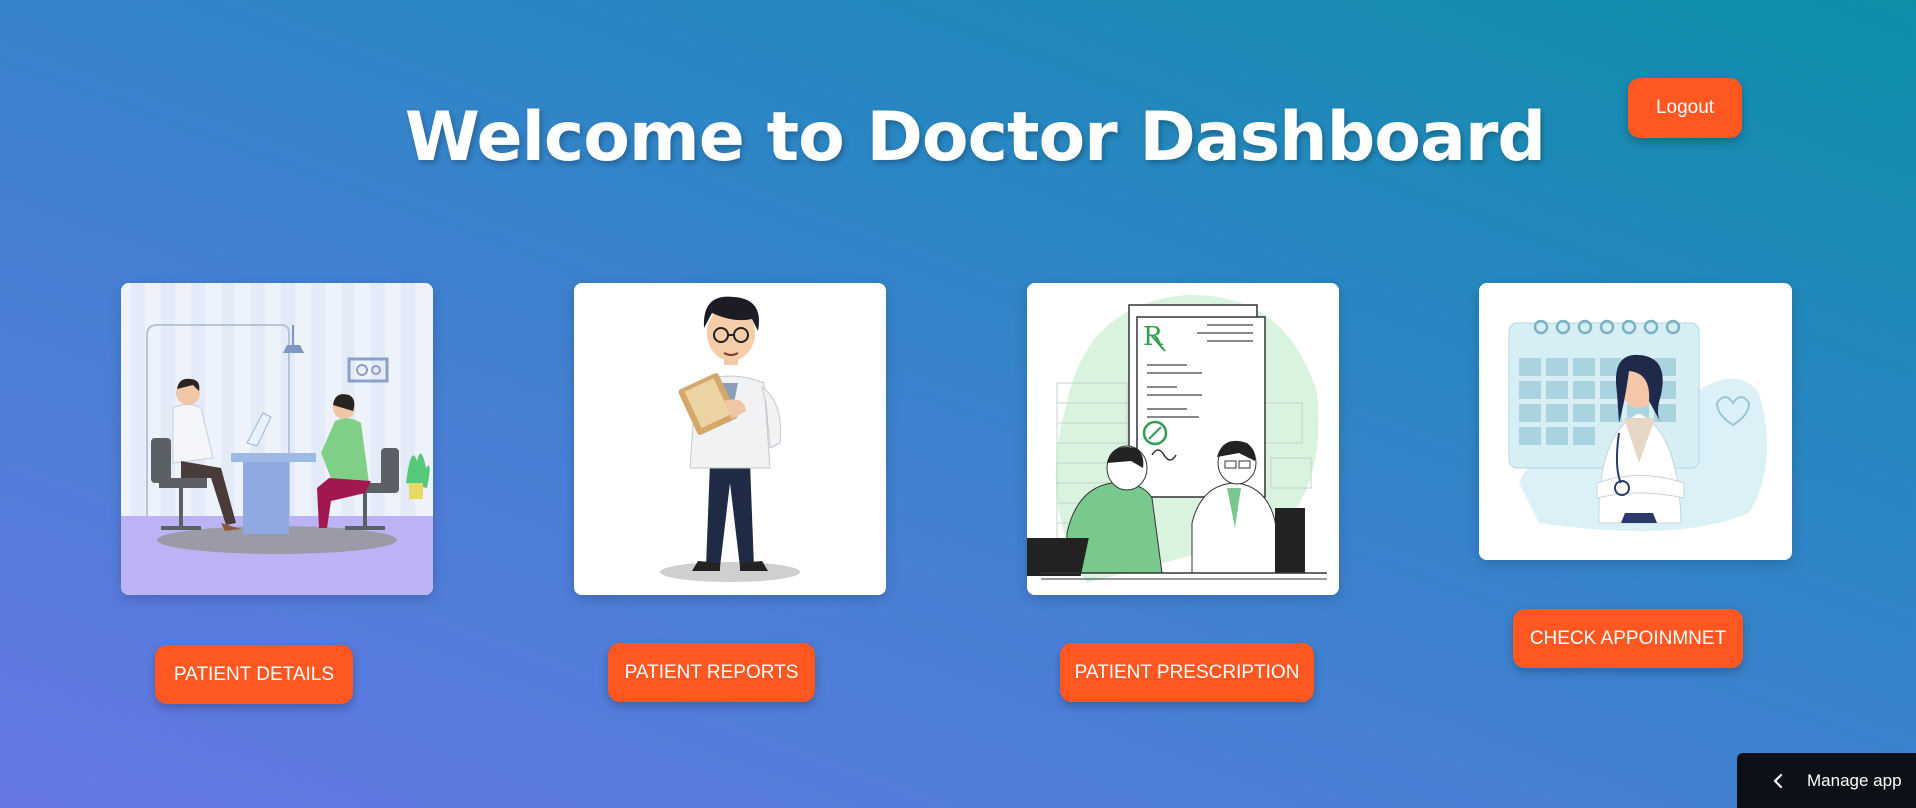 The width and height of the screenshot is (1916, 808). I want to click on patient-prescription-button: PATIENT PRESCRIPTION, so click(1187, 672).